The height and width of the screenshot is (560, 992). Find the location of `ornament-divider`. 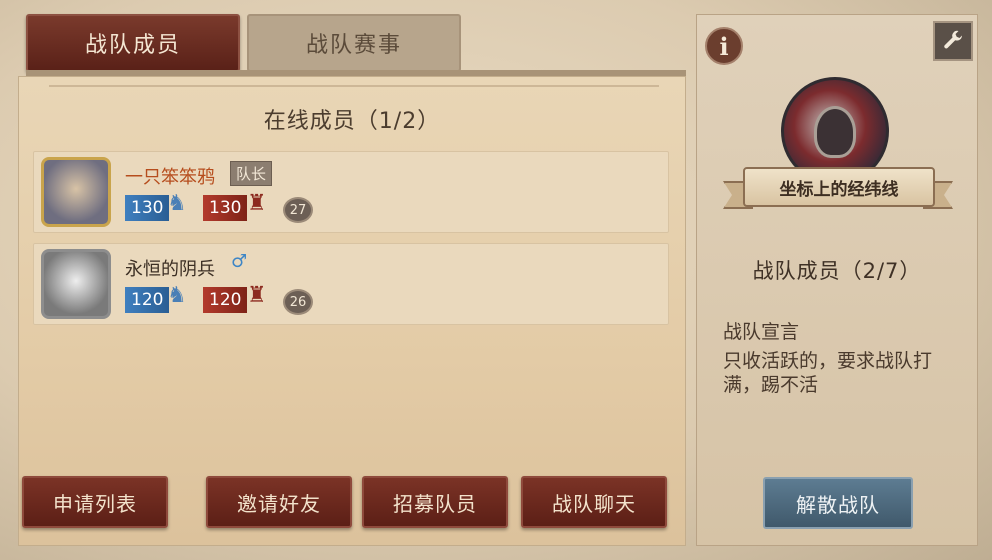

ornament-divider is located at coordinates (354, 86).